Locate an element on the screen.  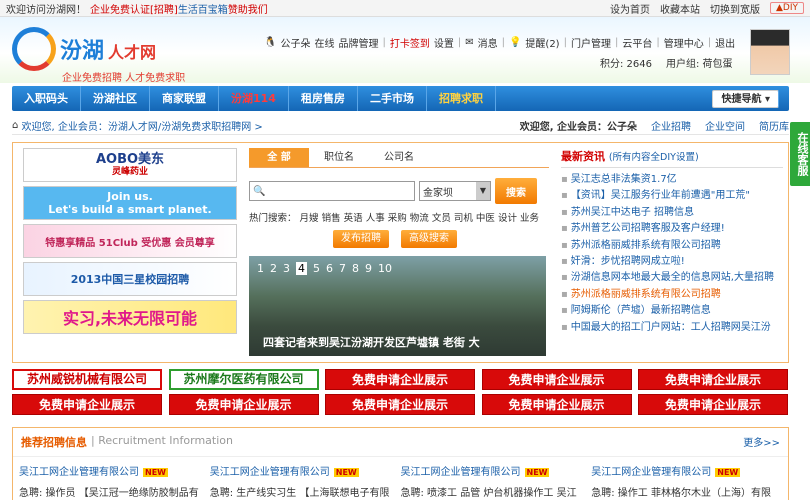
slide-number: 7 is located at coordinates (342, 268).